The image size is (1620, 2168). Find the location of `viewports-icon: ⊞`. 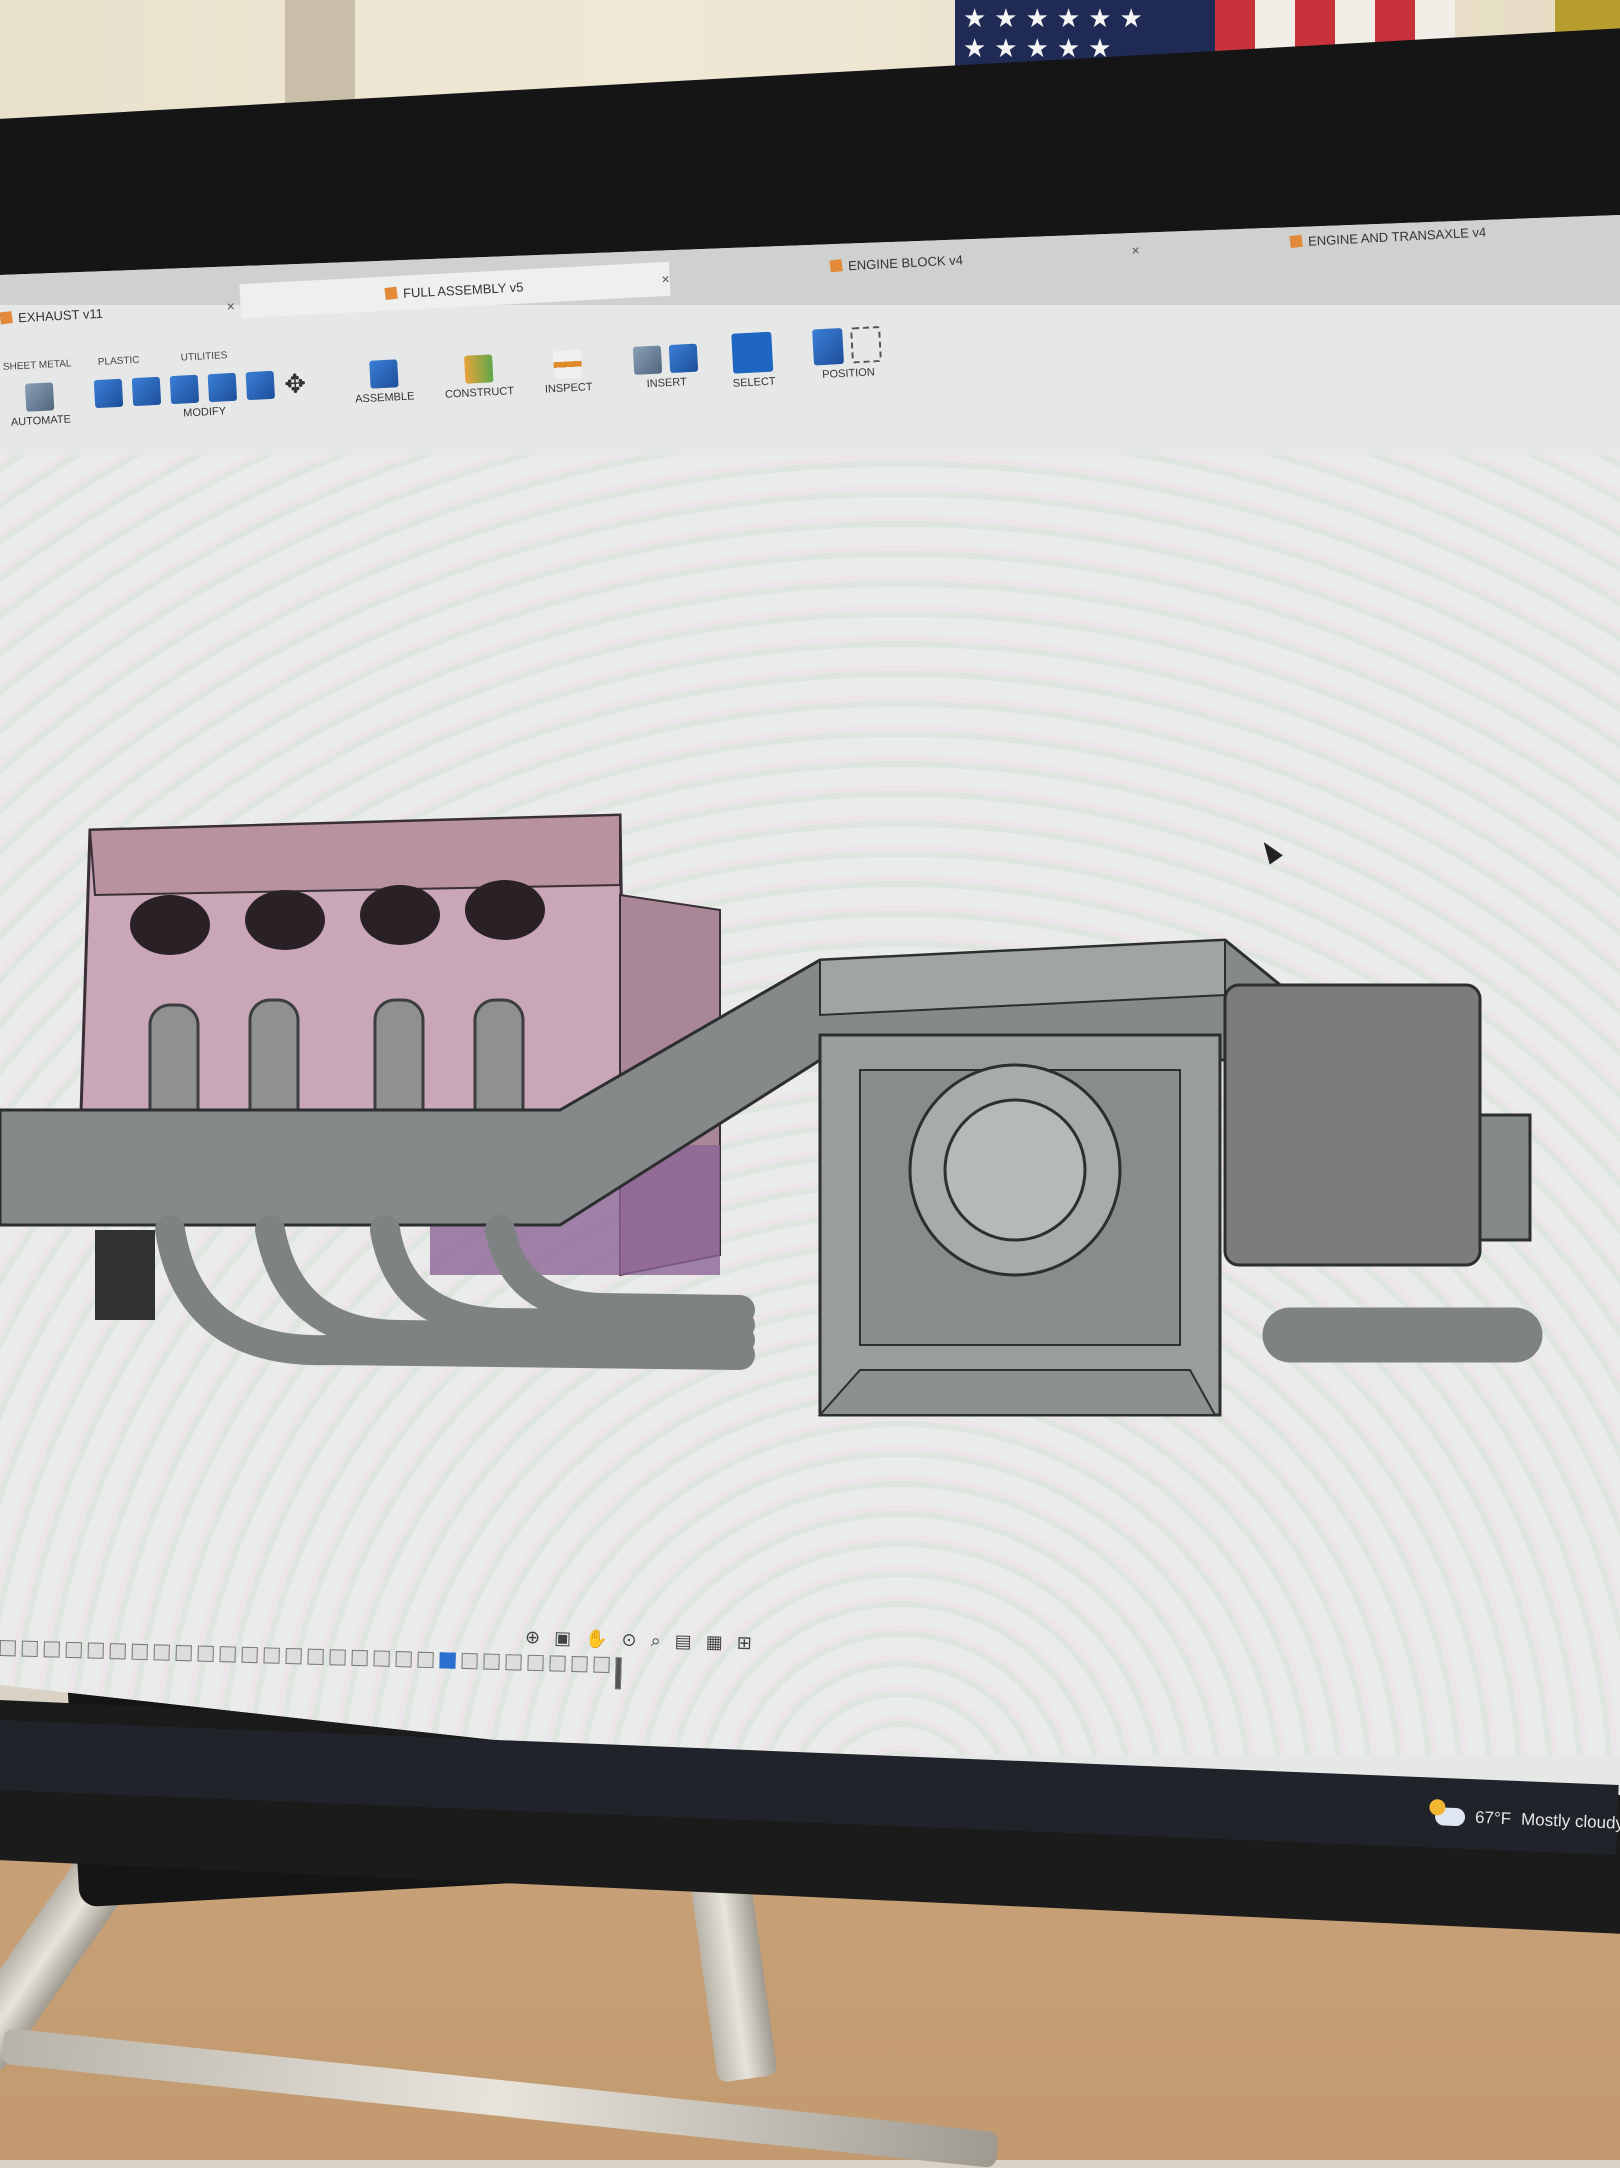

viewports-icon: ⊞ is located at coordinates (744, 1643).